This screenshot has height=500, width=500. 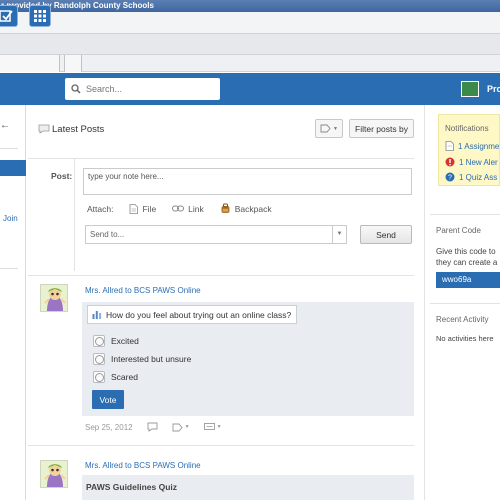 What do you see at coordinates (250, 23) in the screenshot?
I see `browser-toolbar` at bounding box center [250, 23].